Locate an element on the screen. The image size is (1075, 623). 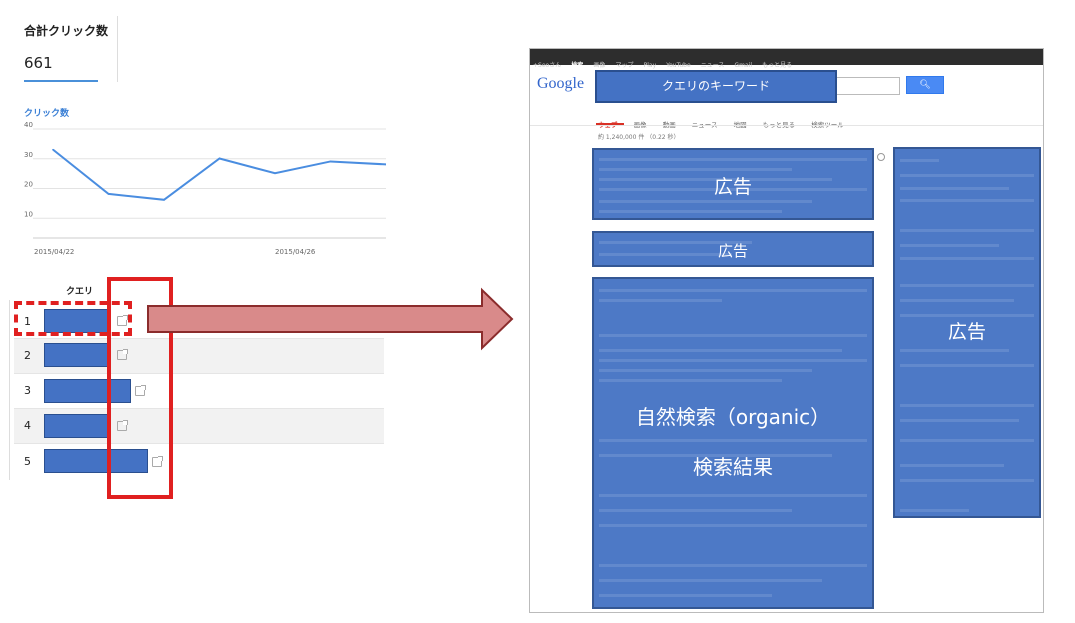
info-icon is located at coordinates (881, 157).